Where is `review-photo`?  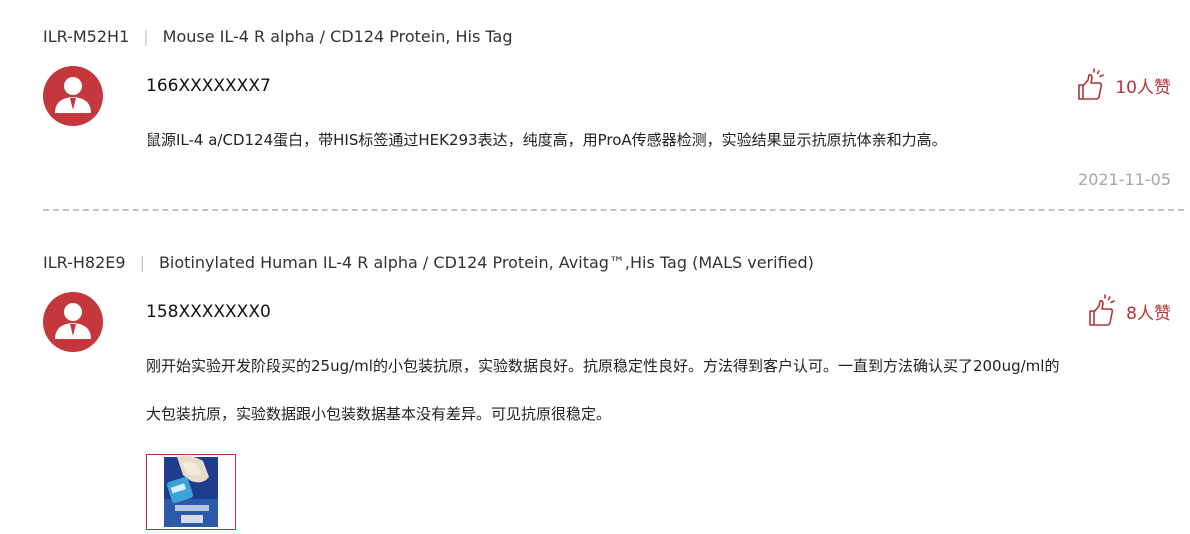 review-photo is located at coordinates (191, 491).